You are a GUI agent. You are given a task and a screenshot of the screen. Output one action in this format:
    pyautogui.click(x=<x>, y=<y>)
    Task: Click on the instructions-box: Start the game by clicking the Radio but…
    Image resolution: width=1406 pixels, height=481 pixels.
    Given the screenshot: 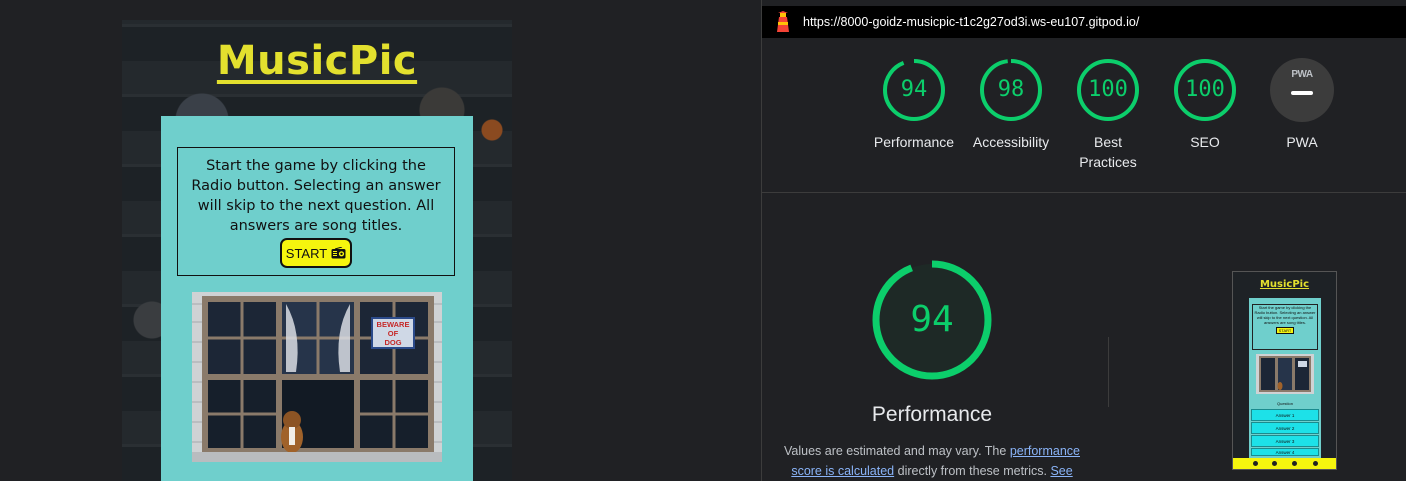 What is the action you would take?
    pyautogui.click(x=316, y=211)
    